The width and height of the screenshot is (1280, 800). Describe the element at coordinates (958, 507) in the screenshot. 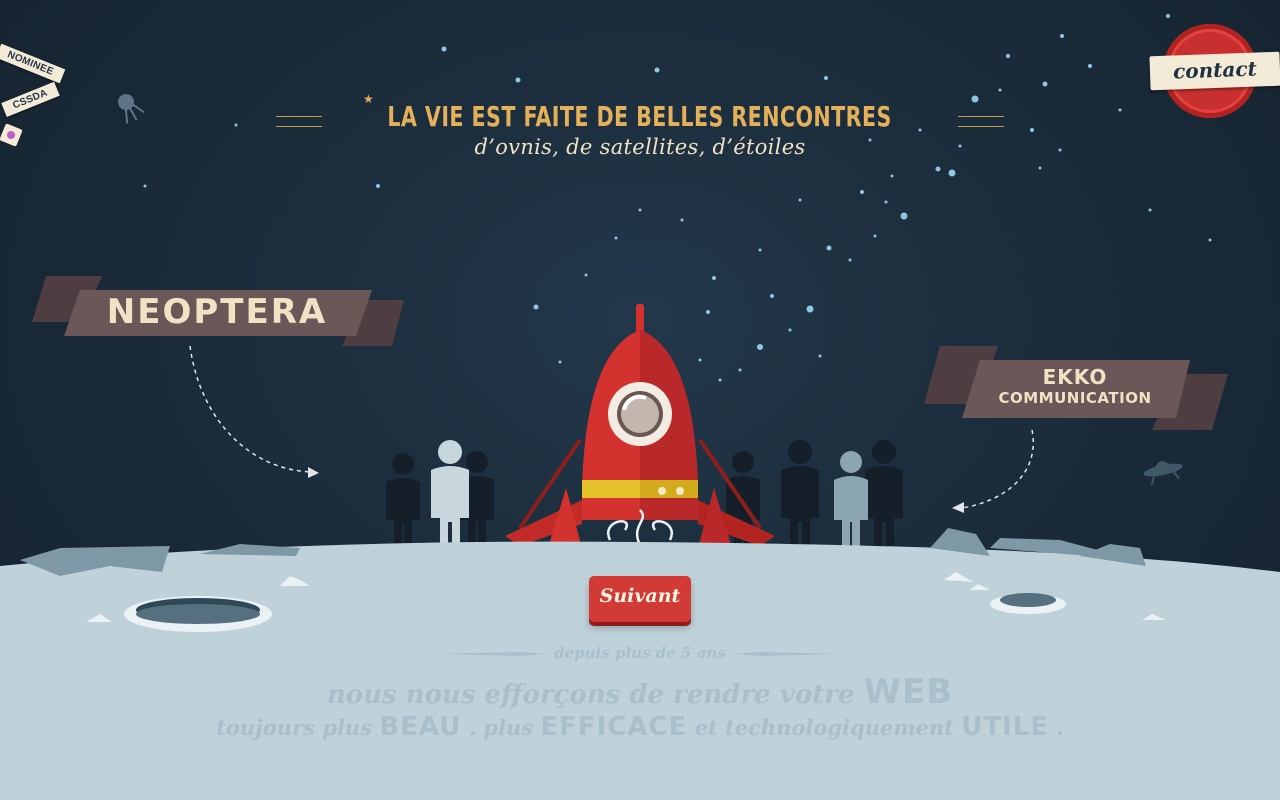

I see `right-arrow-head` at that location.